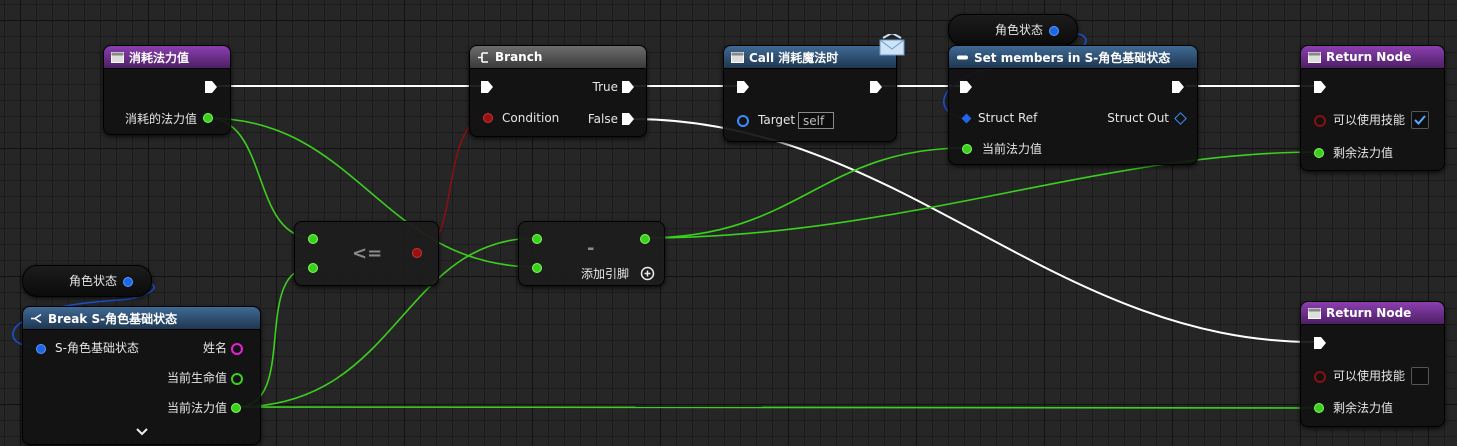 This screenshot has width=1457, height=446. What do you see at coordinates (605, 274) in the screenshot?
I see `add-pin-label: 添加引脚` at bounding box center [605, 274].